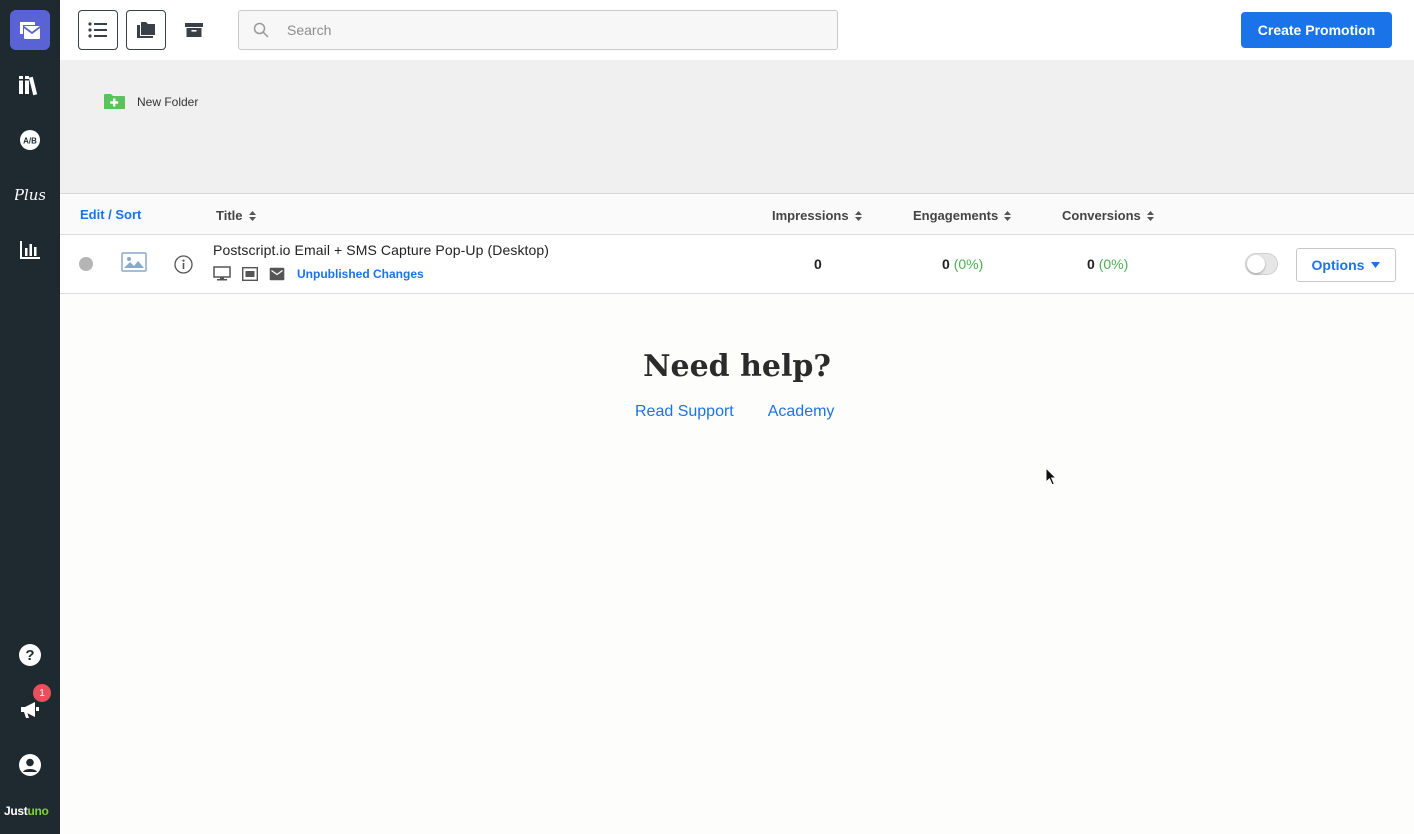 Image resolution: width=1414 pixels, height=834 pixels. I want to click on sidebar-item-ab-testing: A/B, so click(30, 140).